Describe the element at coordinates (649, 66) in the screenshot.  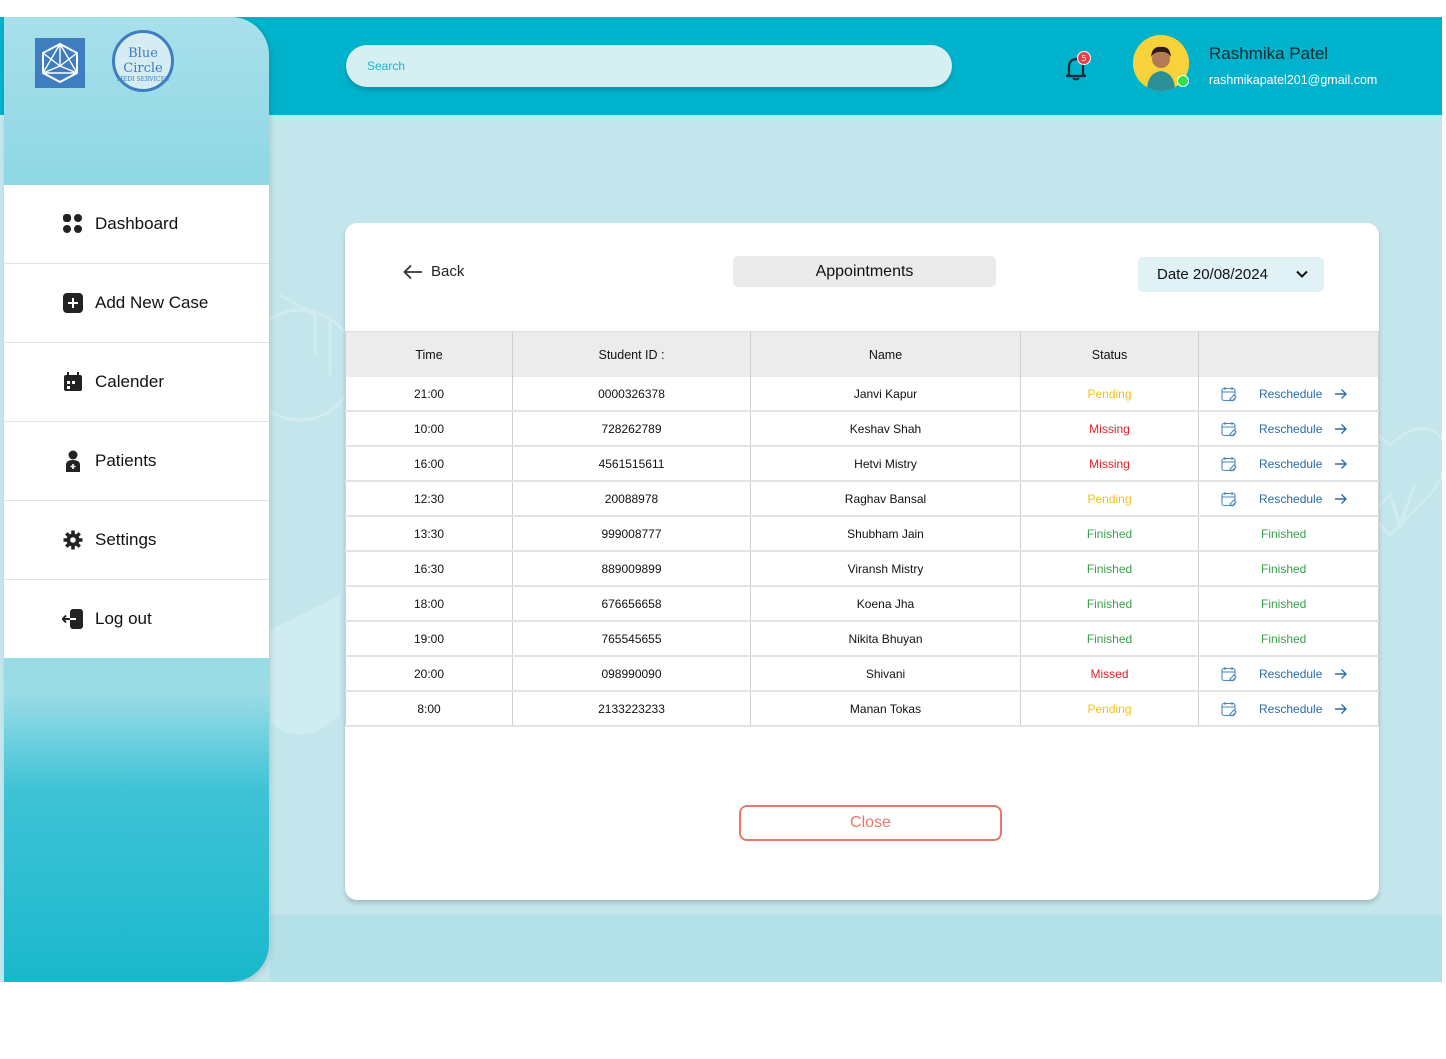
I see `search-input` at that location.